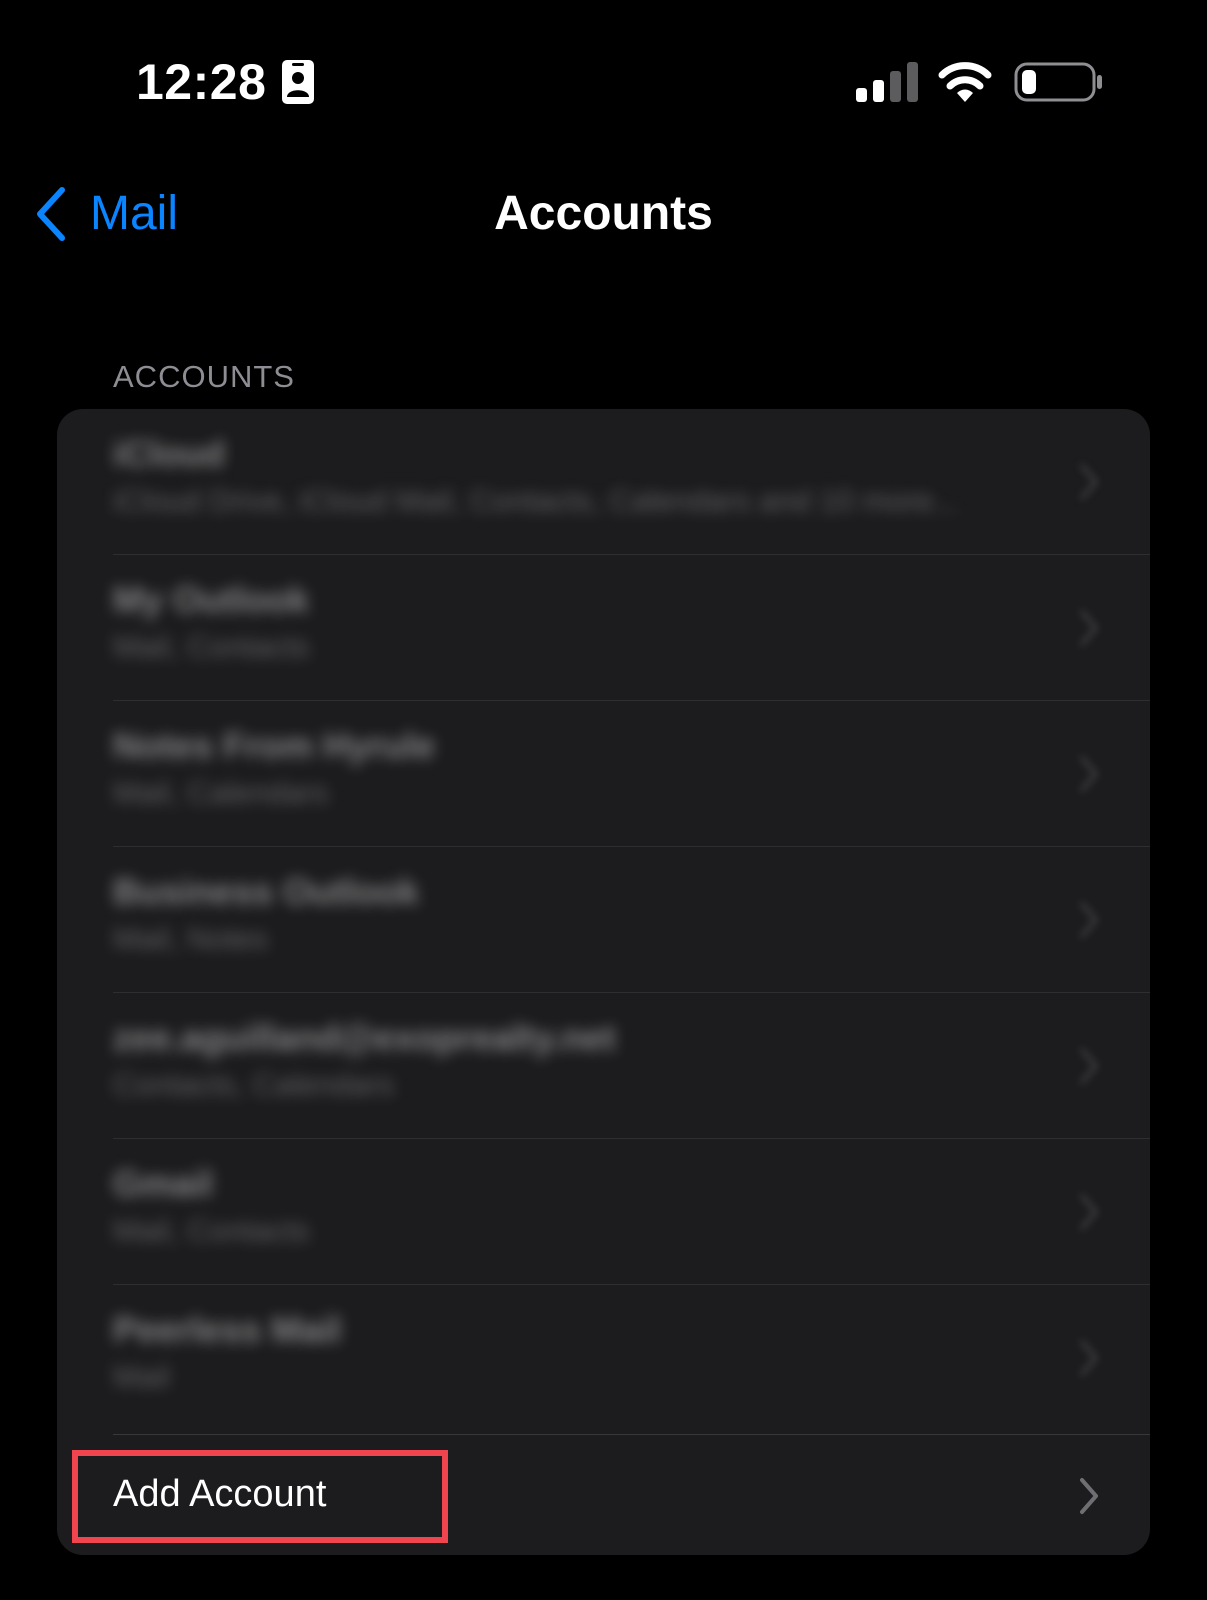 The image size is (1207, 1600). Describe the element at coordinates (260, 1496) in the screenshot. I see `highlight-annotation` at that location.